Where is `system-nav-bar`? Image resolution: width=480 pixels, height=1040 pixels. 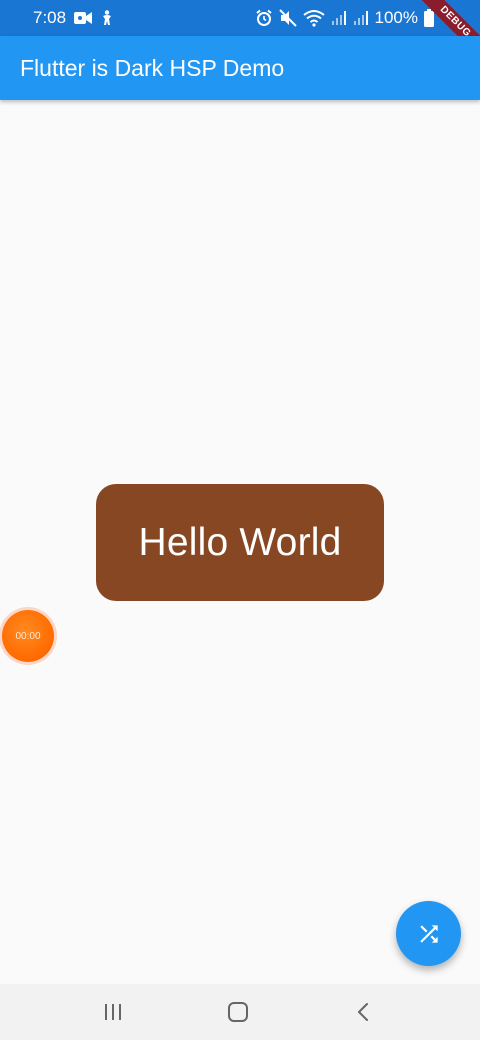
system-nav-bar is located at coordinates (240, 1012).